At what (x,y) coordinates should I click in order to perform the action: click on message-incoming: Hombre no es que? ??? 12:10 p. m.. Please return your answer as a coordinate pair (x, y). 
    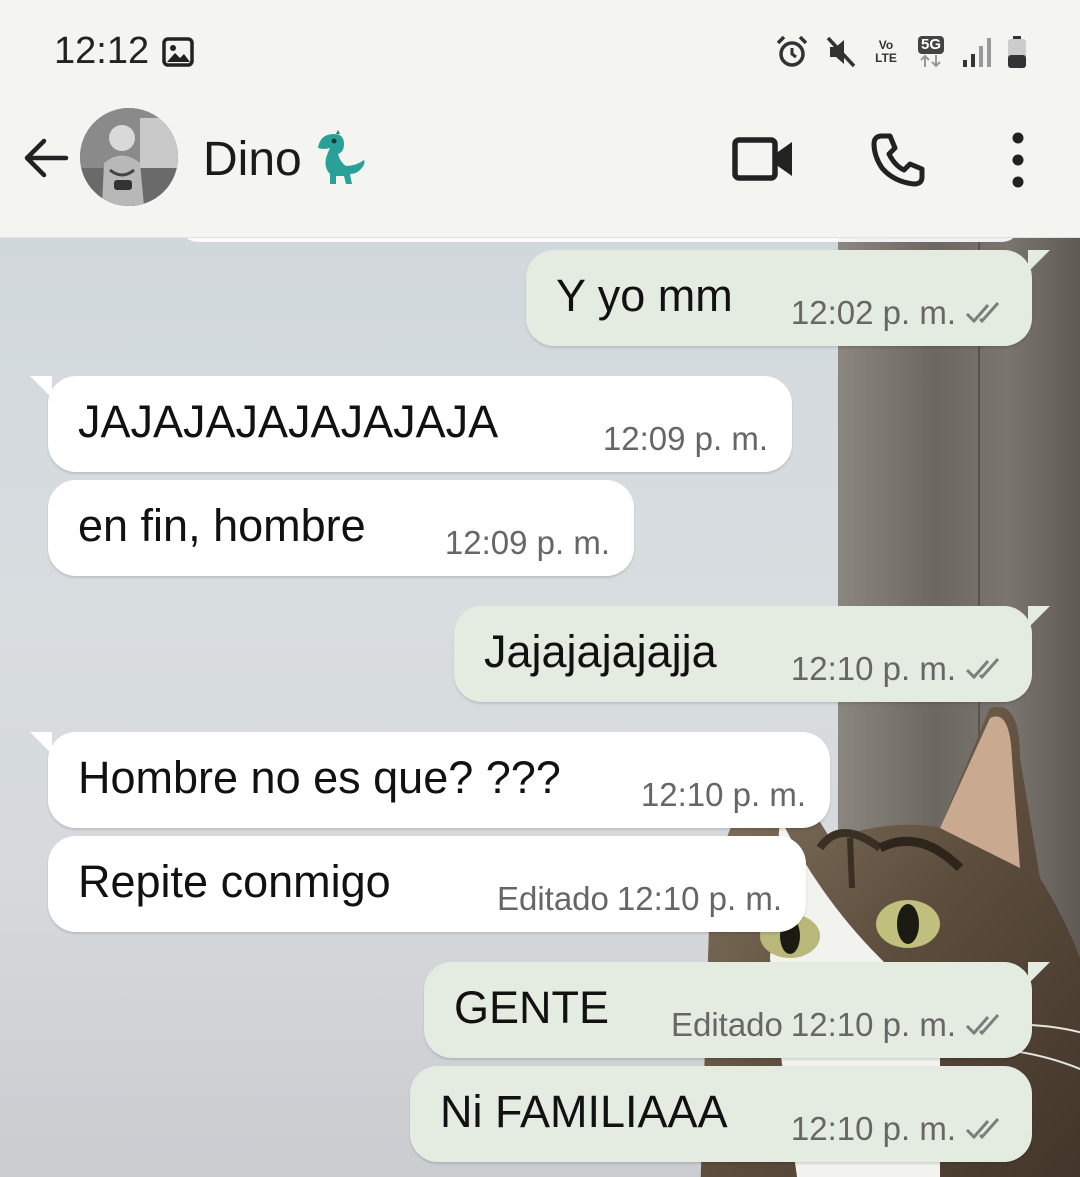
    Looking at the image, I should click on (430, 780).